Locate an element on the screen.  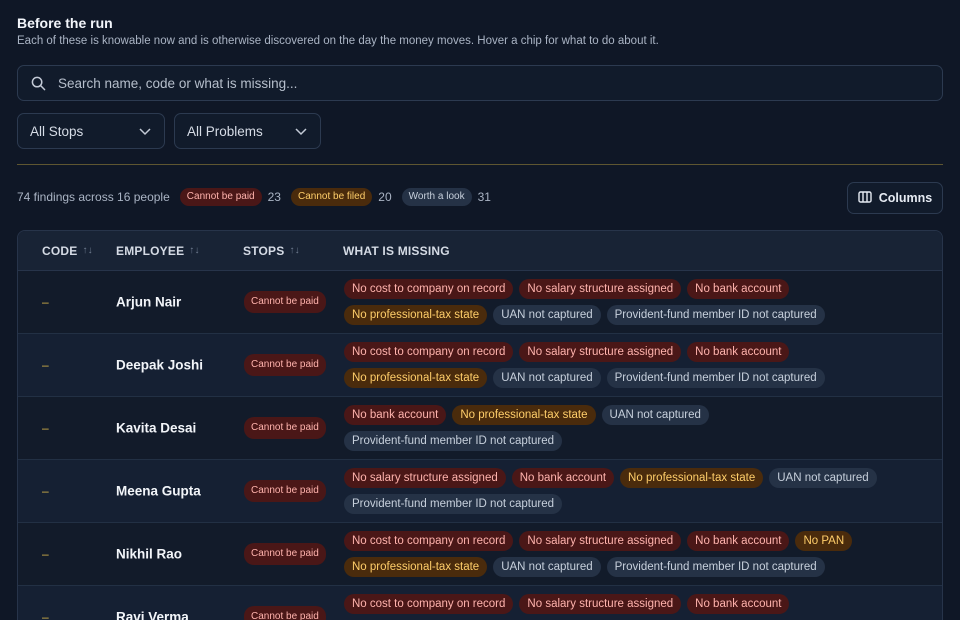
column-header-missing-label: WHAT IS MISSING is located at coordinates (396, 250).